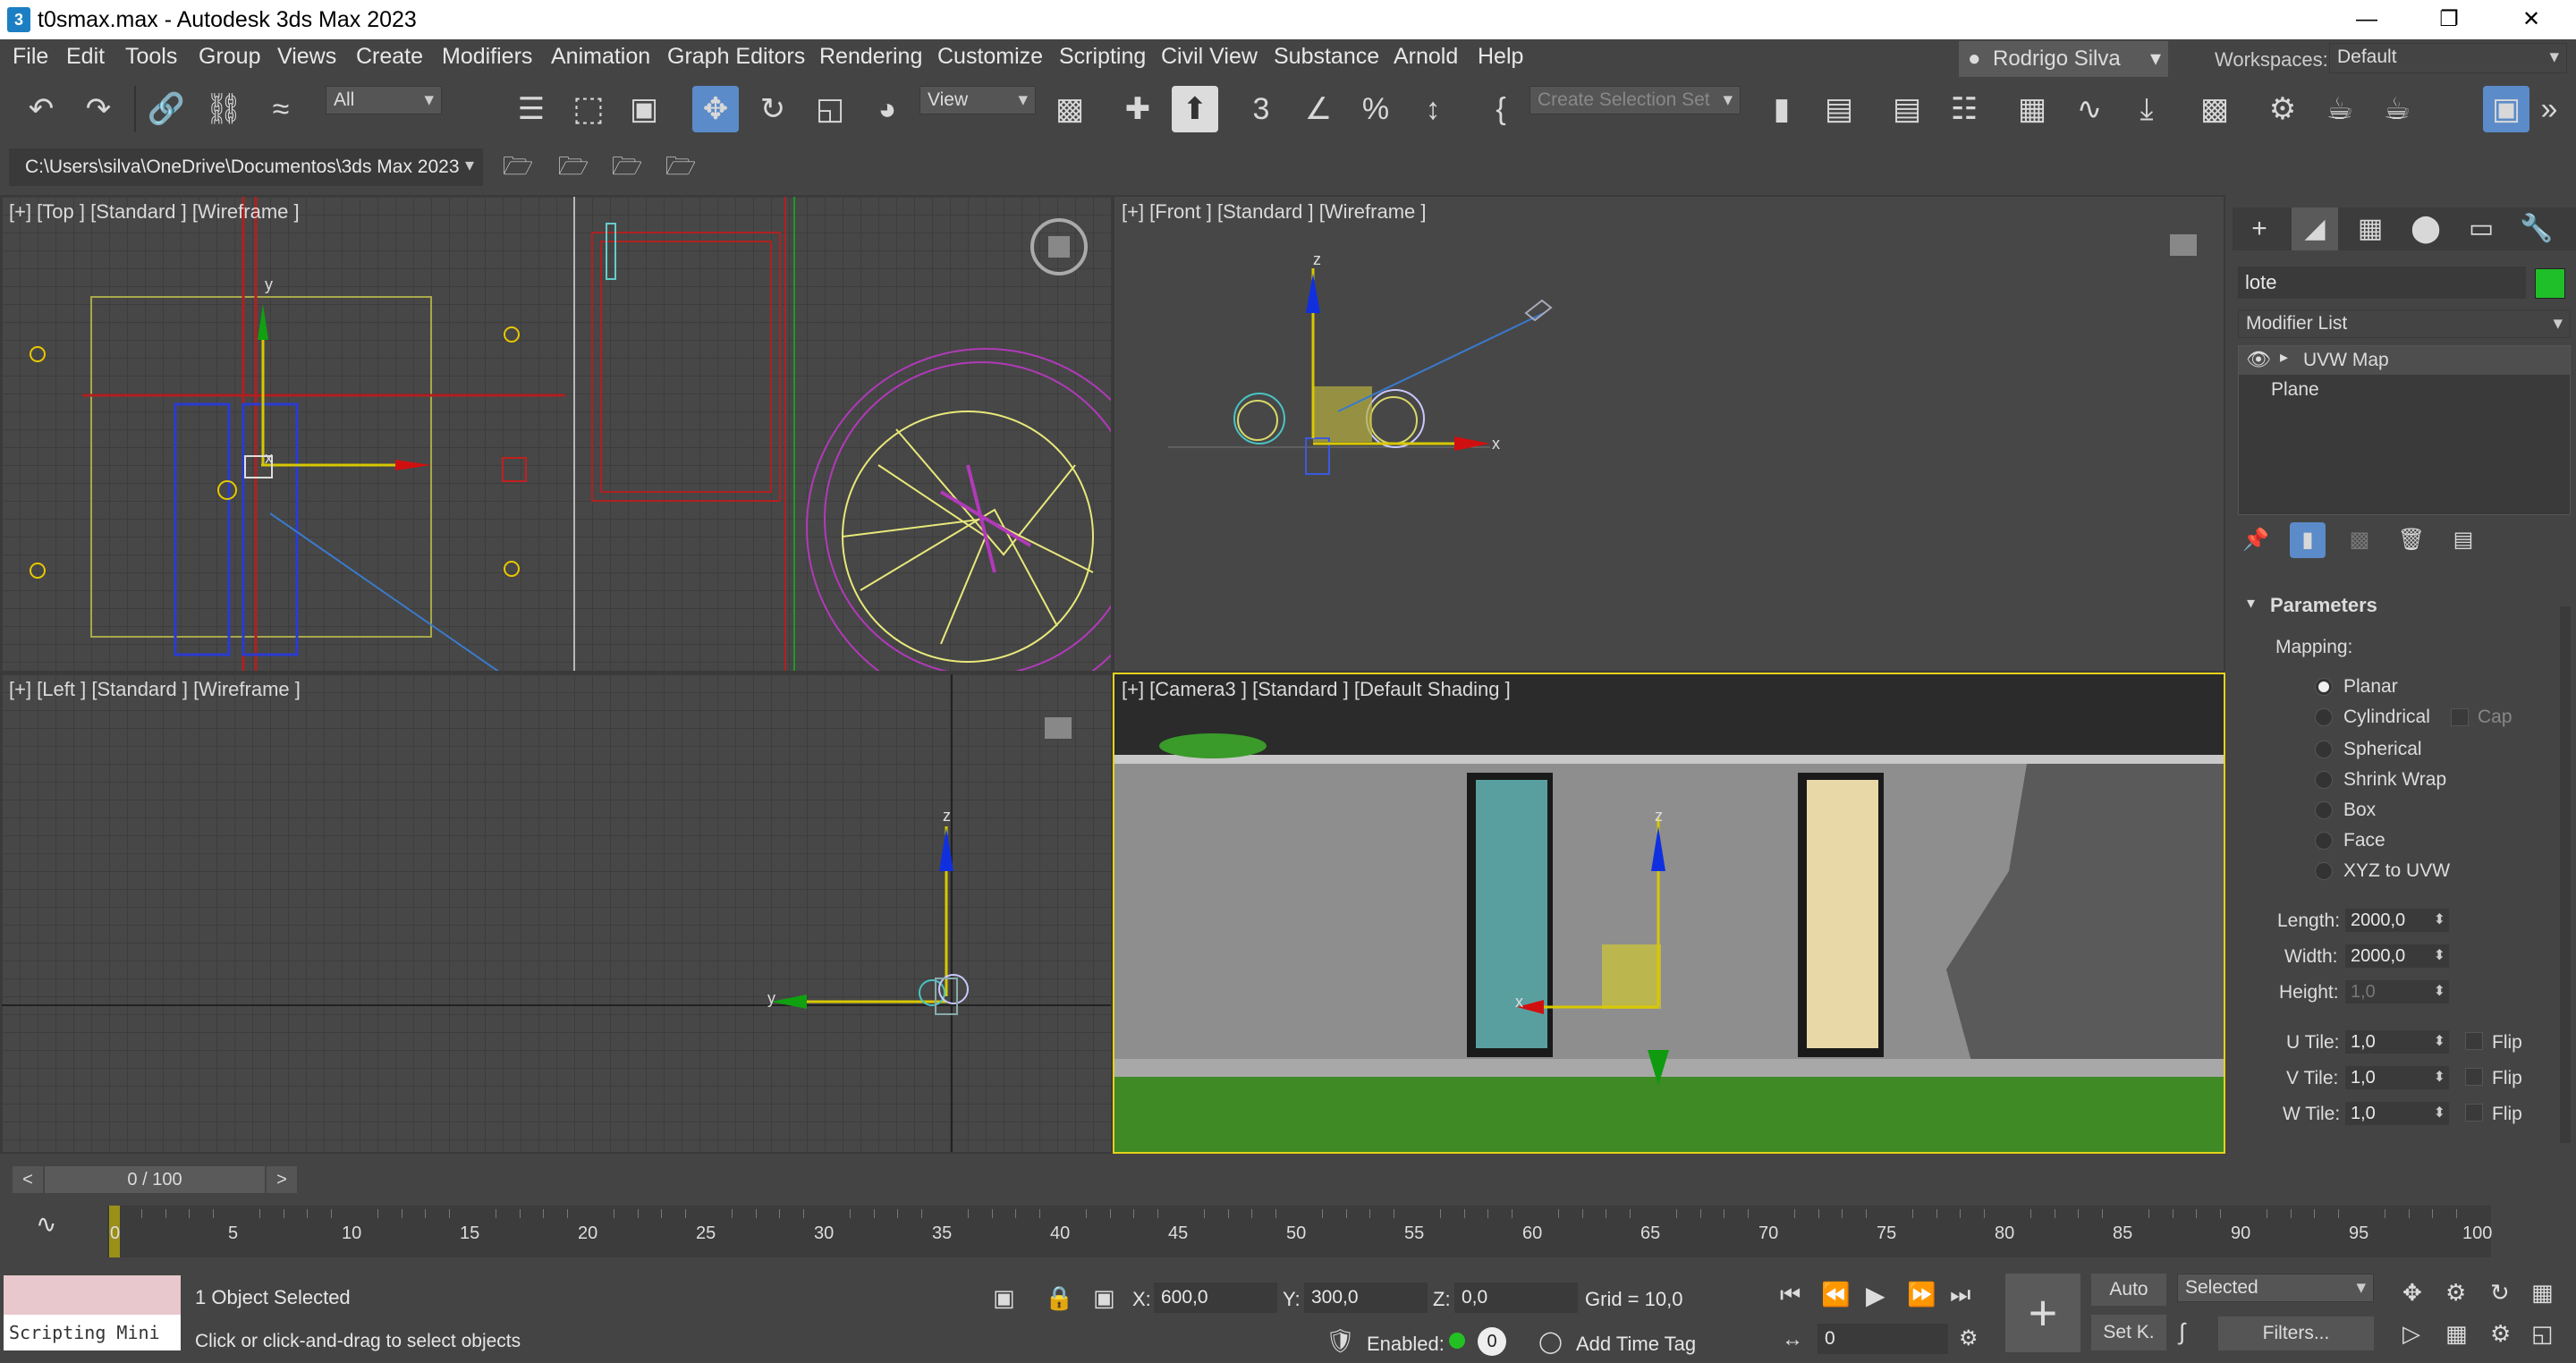  I want to click on reference-coordinate-dropdown: View, so click(977, 100).